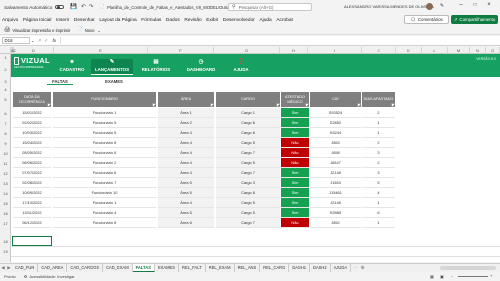 This screenshot has height=281, width=500. What do you see at coordinates (192, 20) in the screenshot?
I see `menu-revisao: Revisão` at bounding box center [192, 20].